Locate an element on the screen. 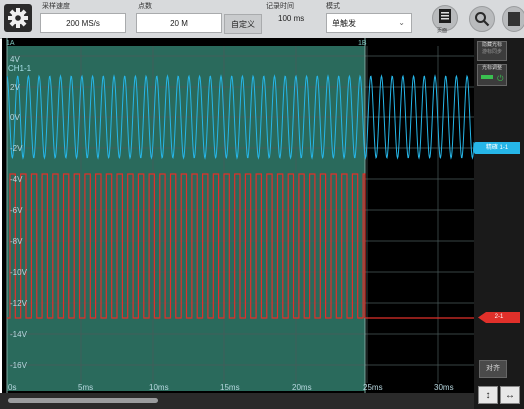  horizontal-expand-icon: ↔ is located at coordinates (510, 395).